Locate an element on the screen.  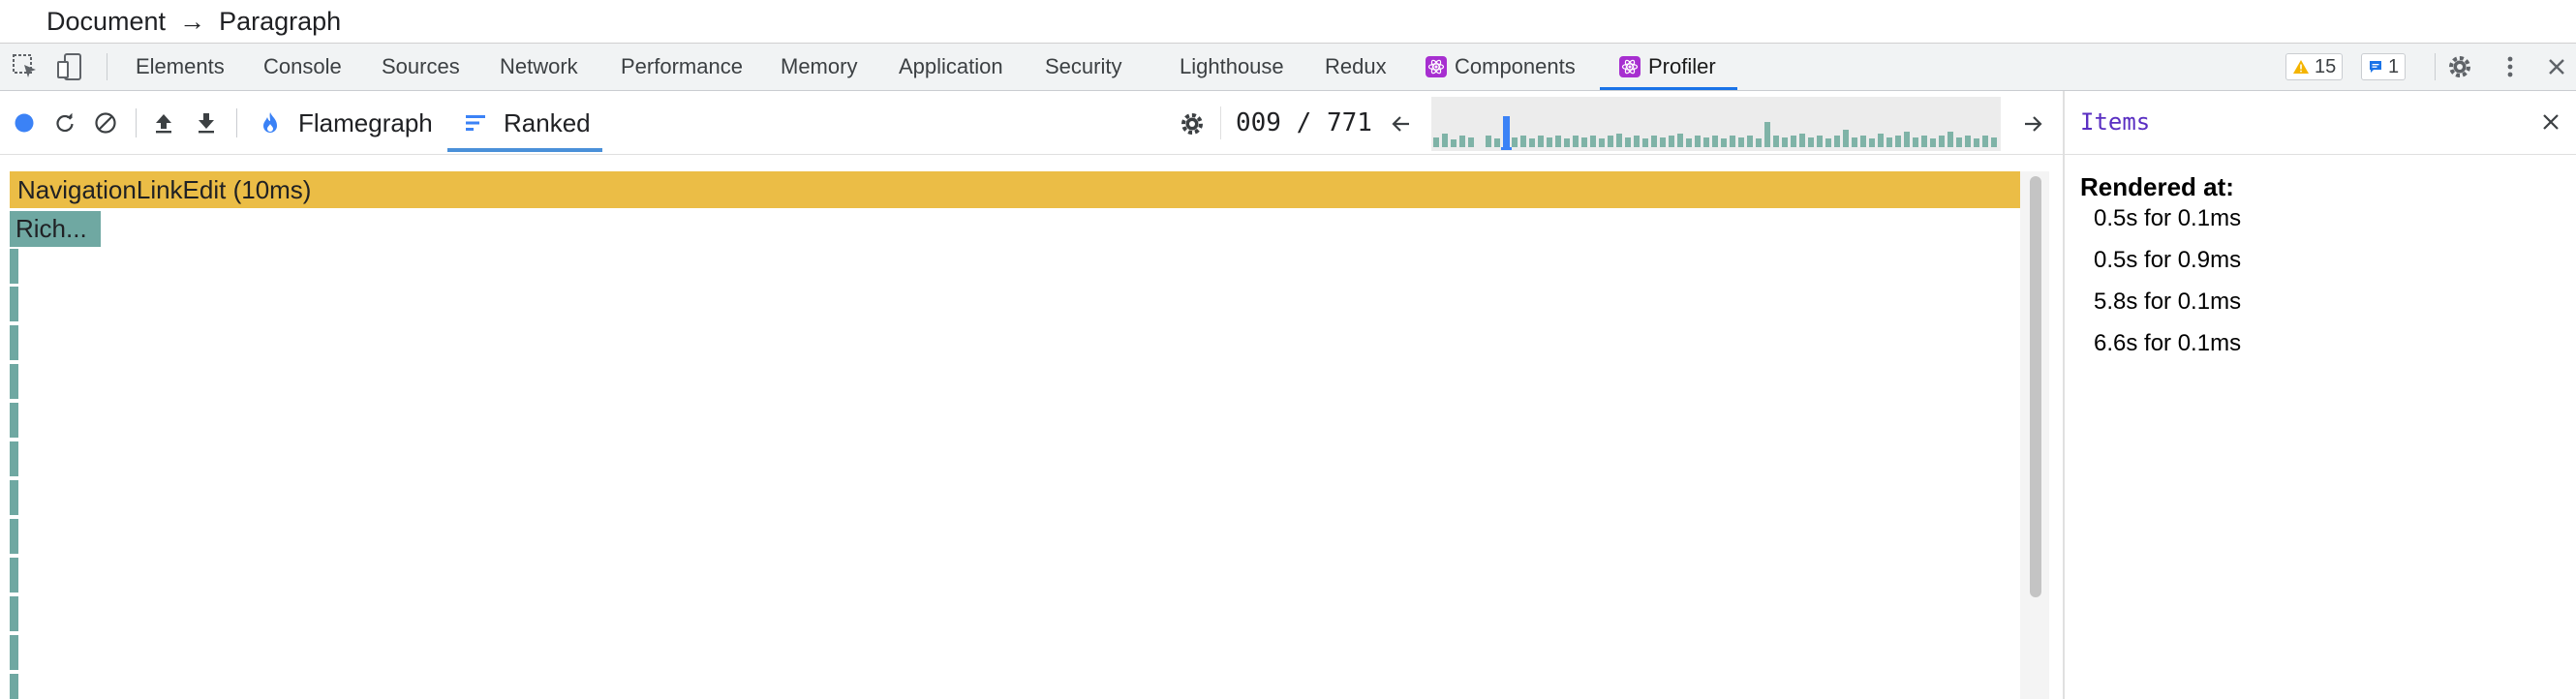
flamegraph-tab: Flamegraph is located at coordinates (365, 123).